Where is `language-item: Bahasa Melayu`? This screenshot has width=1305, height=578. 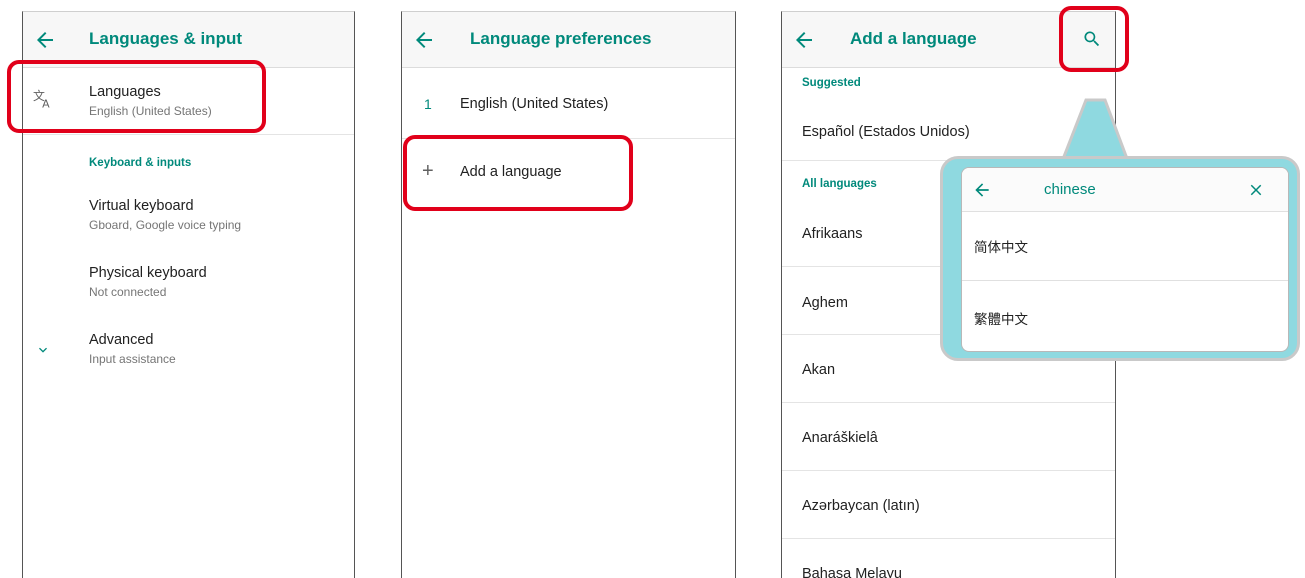 language-item: Bahasa Melayu is located at coordinates (852, 572).